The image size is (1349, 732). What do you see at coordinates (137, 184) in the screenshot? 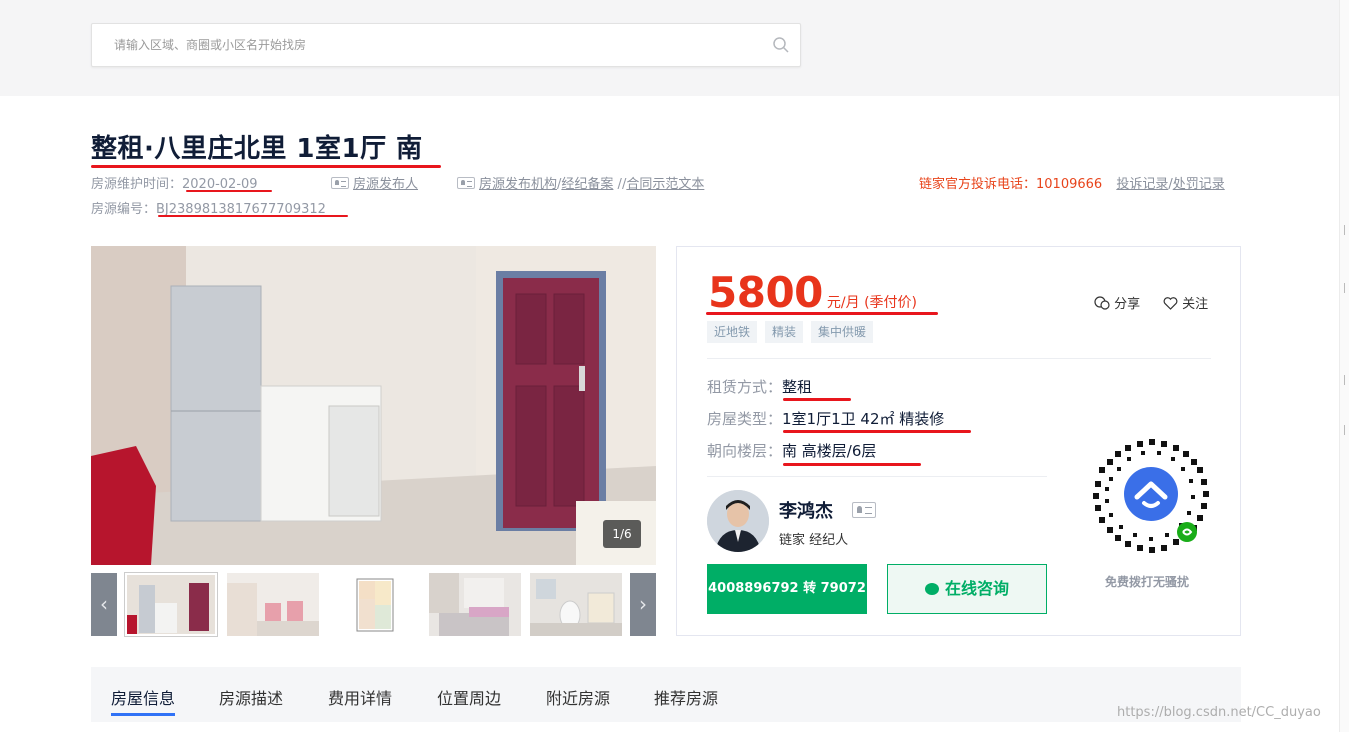
I see `maintain-label: 房源维护时间：` at bounding box center [137, 184].